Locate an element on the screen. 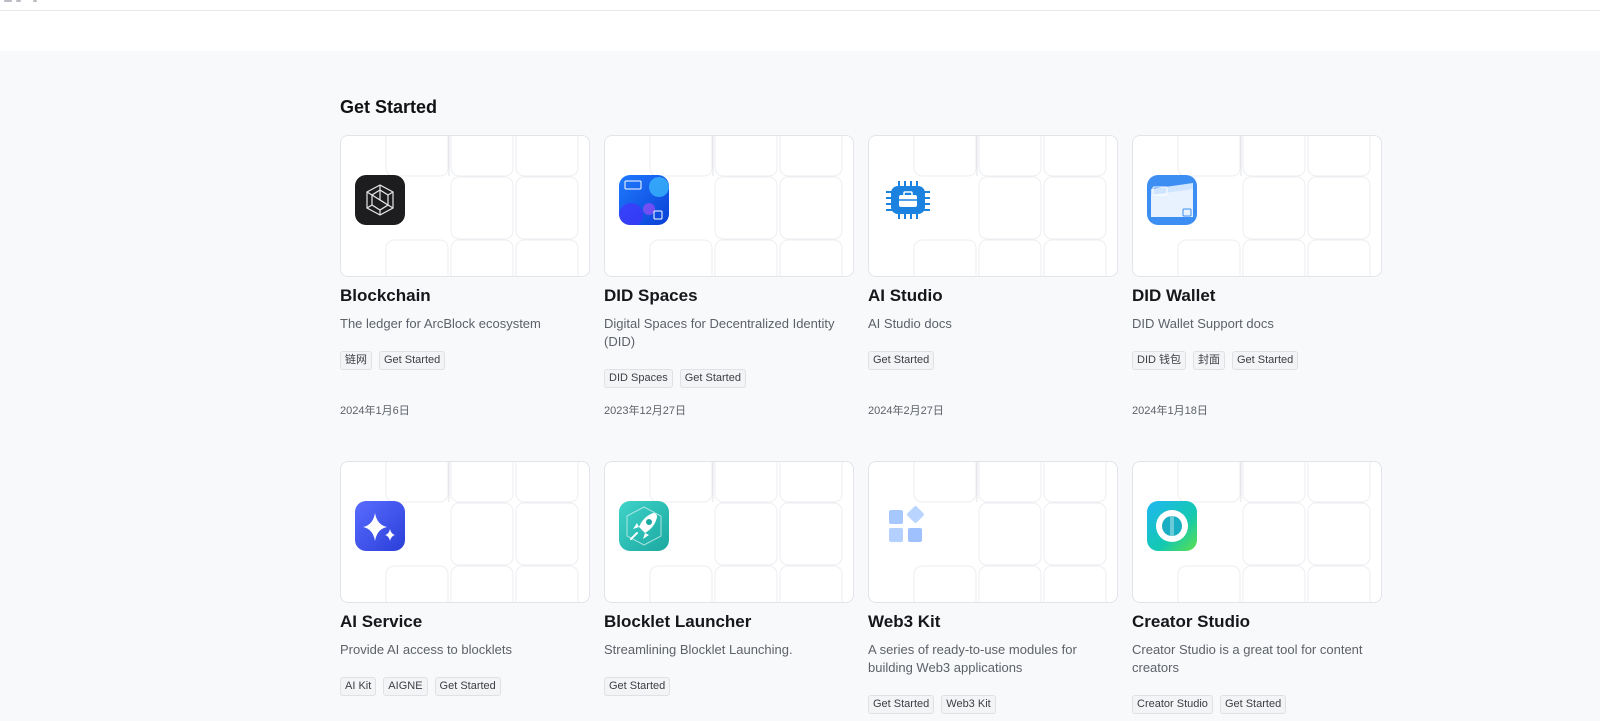 This screenshot has height=721, width=1600. card-title: AI Studio is located at coordinates (905, 295).